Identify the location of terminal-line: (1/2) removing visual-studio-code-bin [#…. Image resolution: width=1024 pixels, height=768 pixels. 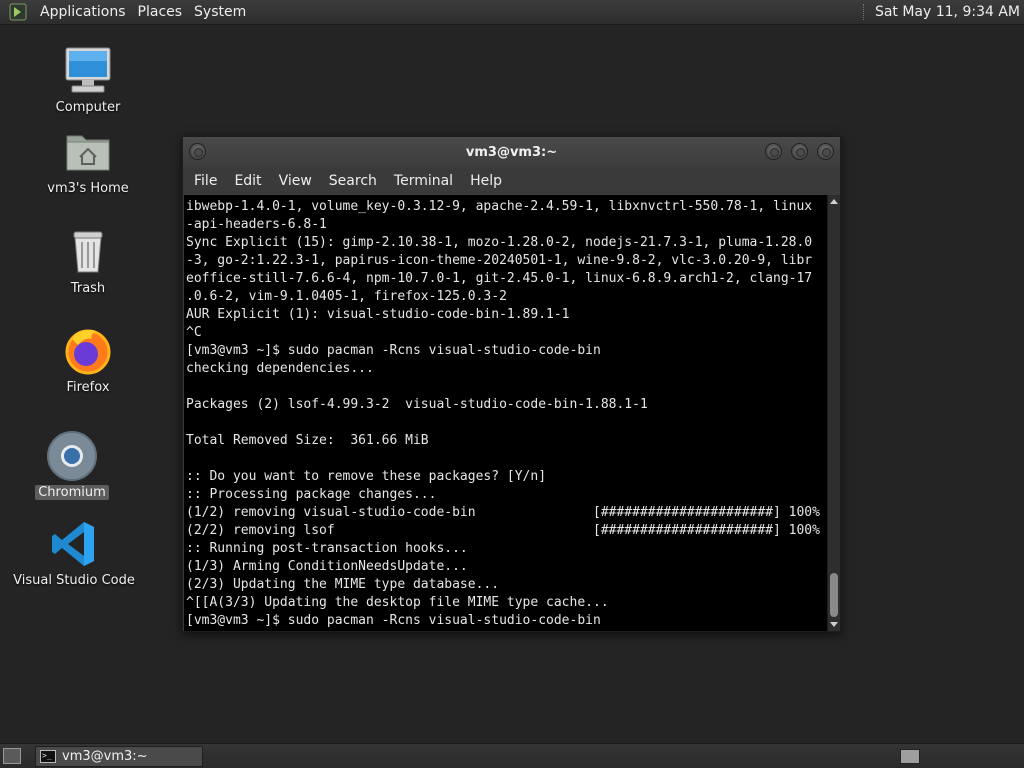
(503, 512).